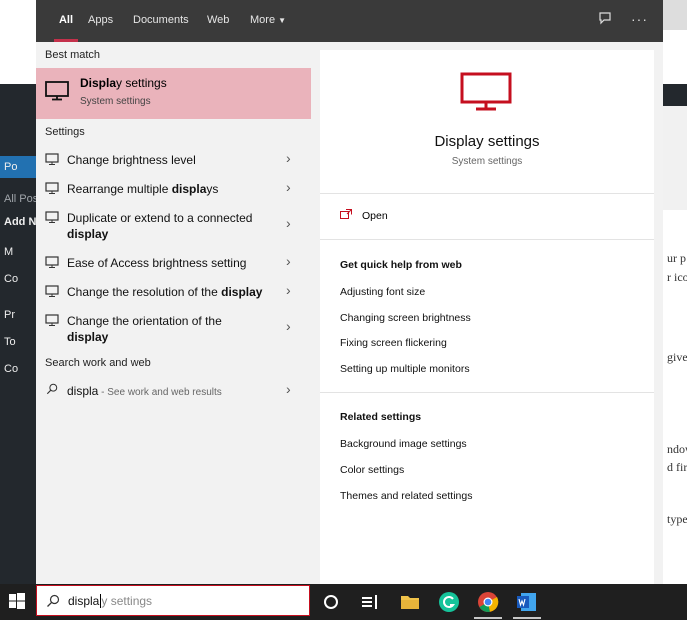 This screenshot has height=620, width=687. Describe the element at coordinates (282, 20) in the screenshot. I see `chevron-down-icon: ▼` at that location.